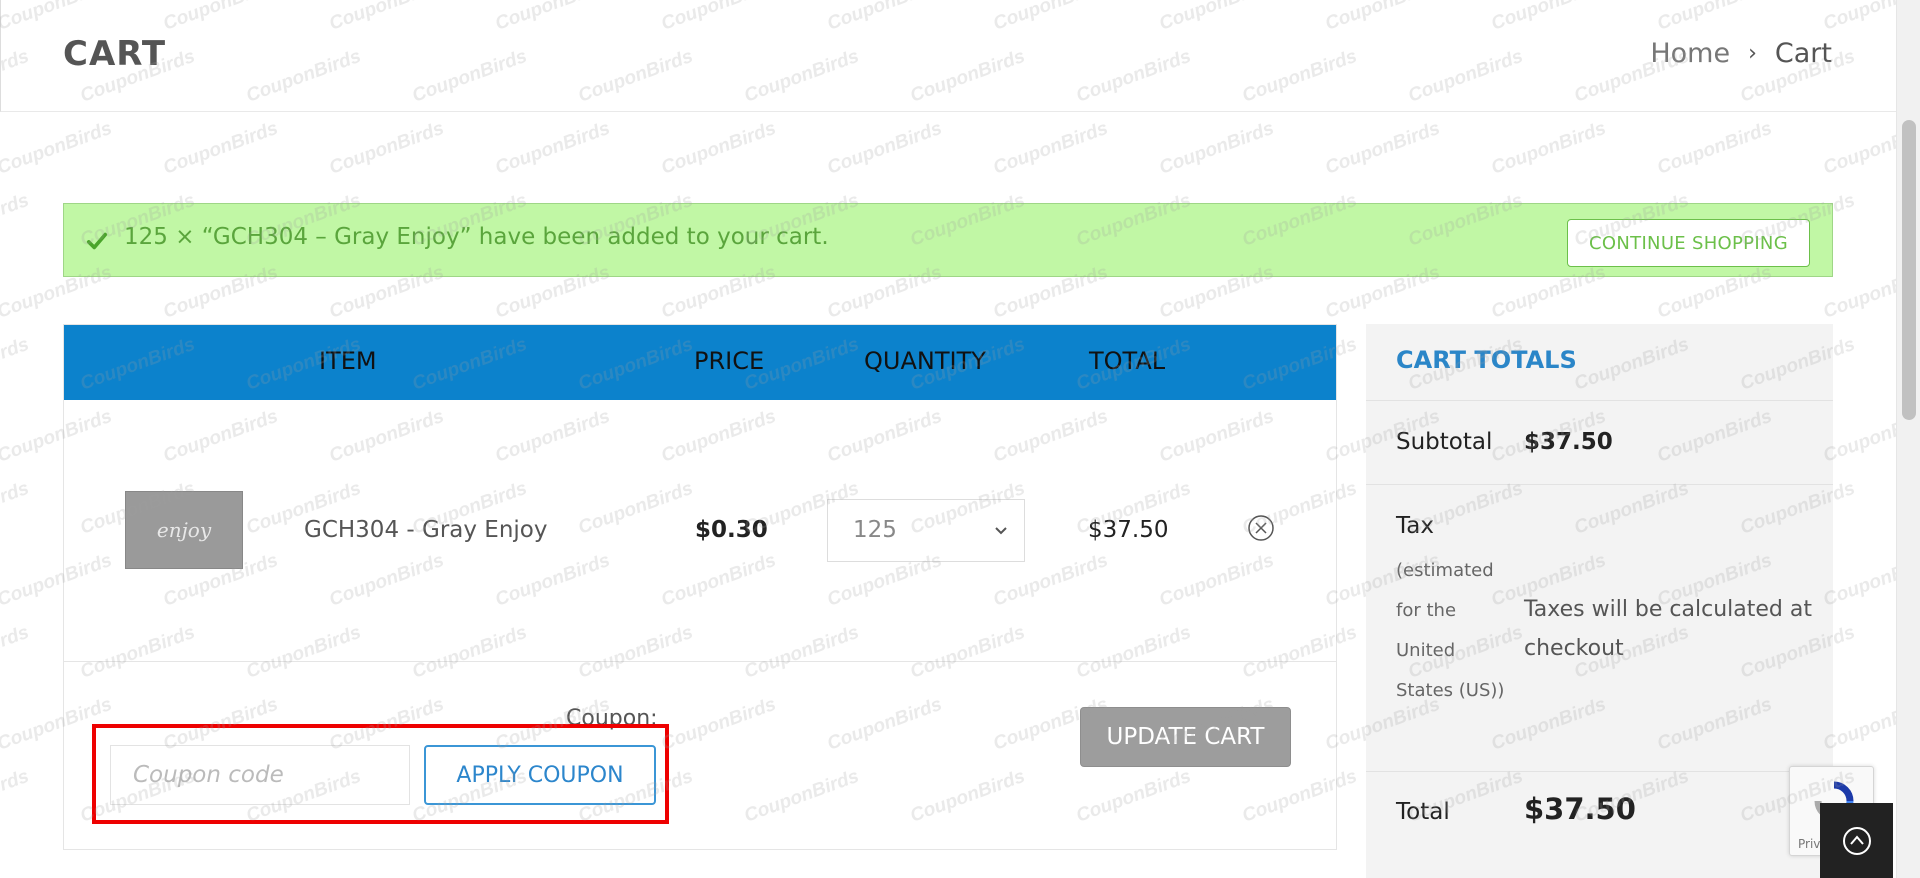  I want to click on page-scrollbar, so click(1908, 439).